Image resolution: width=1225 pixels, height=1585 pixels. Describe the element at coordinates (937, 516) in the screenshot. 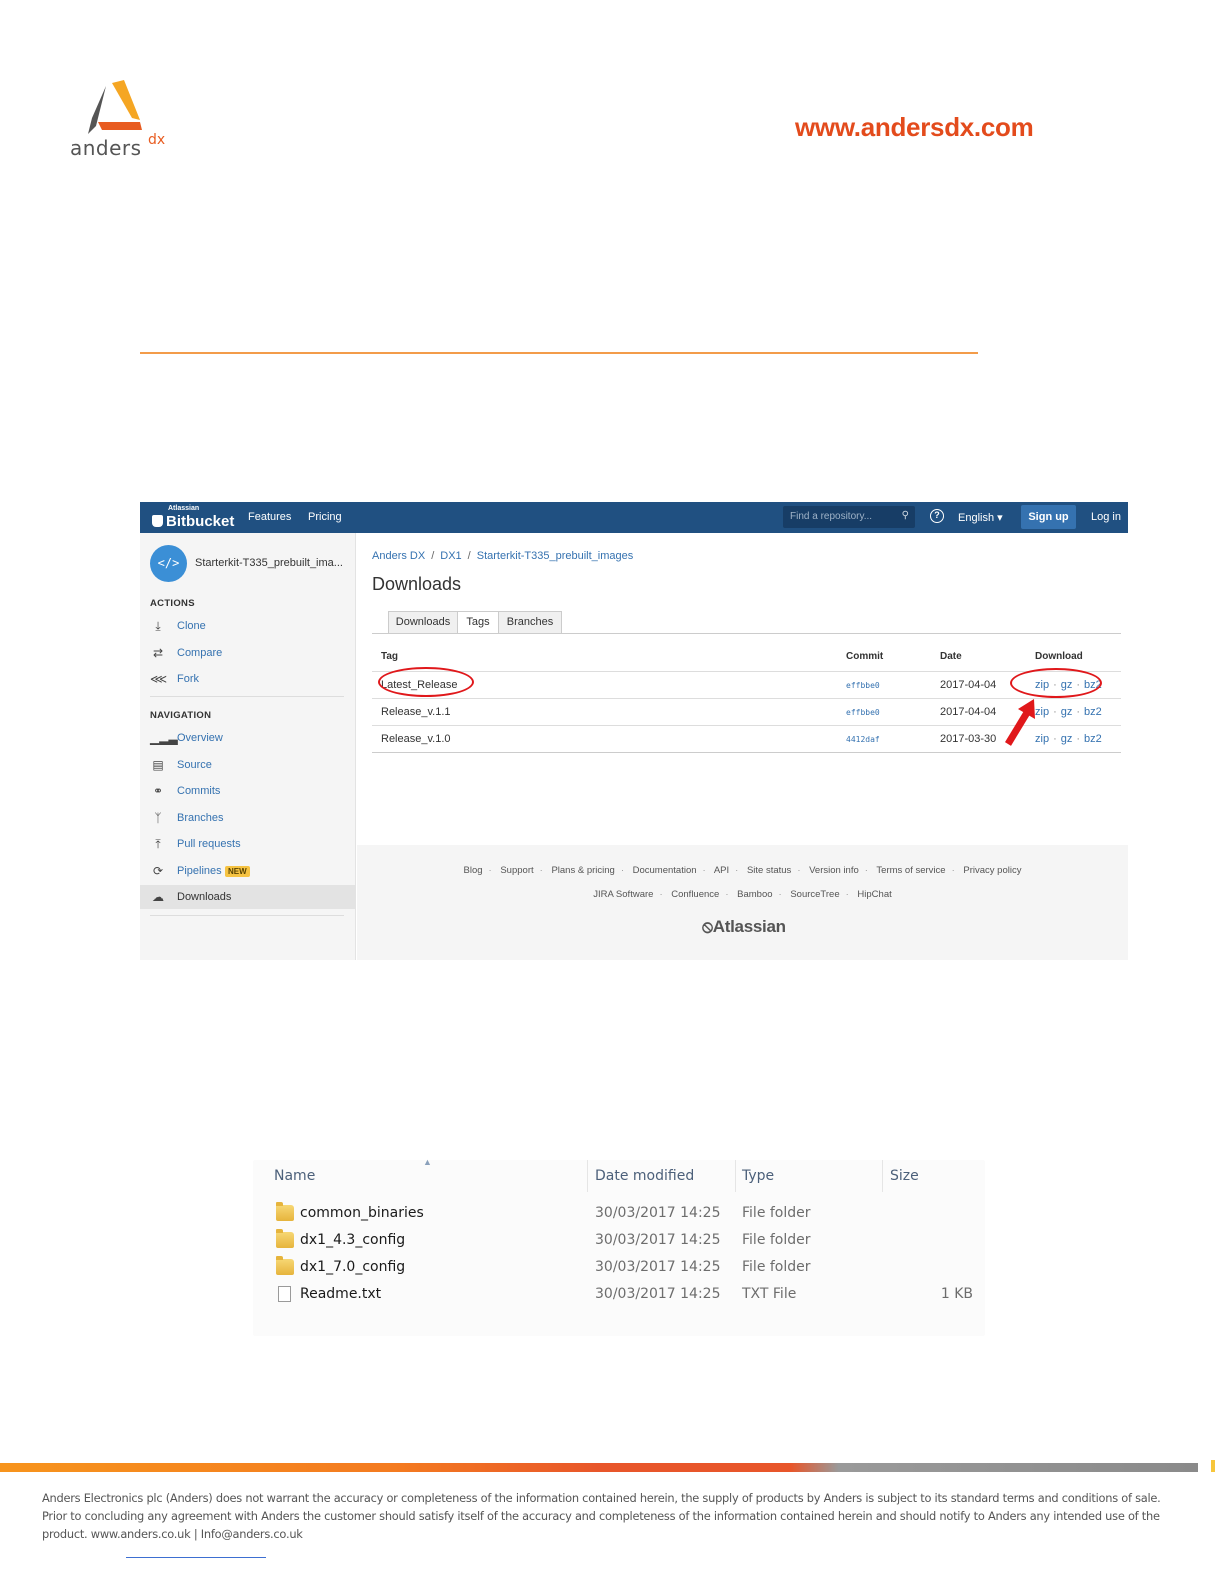

I see `help-icon: ?` at that location.